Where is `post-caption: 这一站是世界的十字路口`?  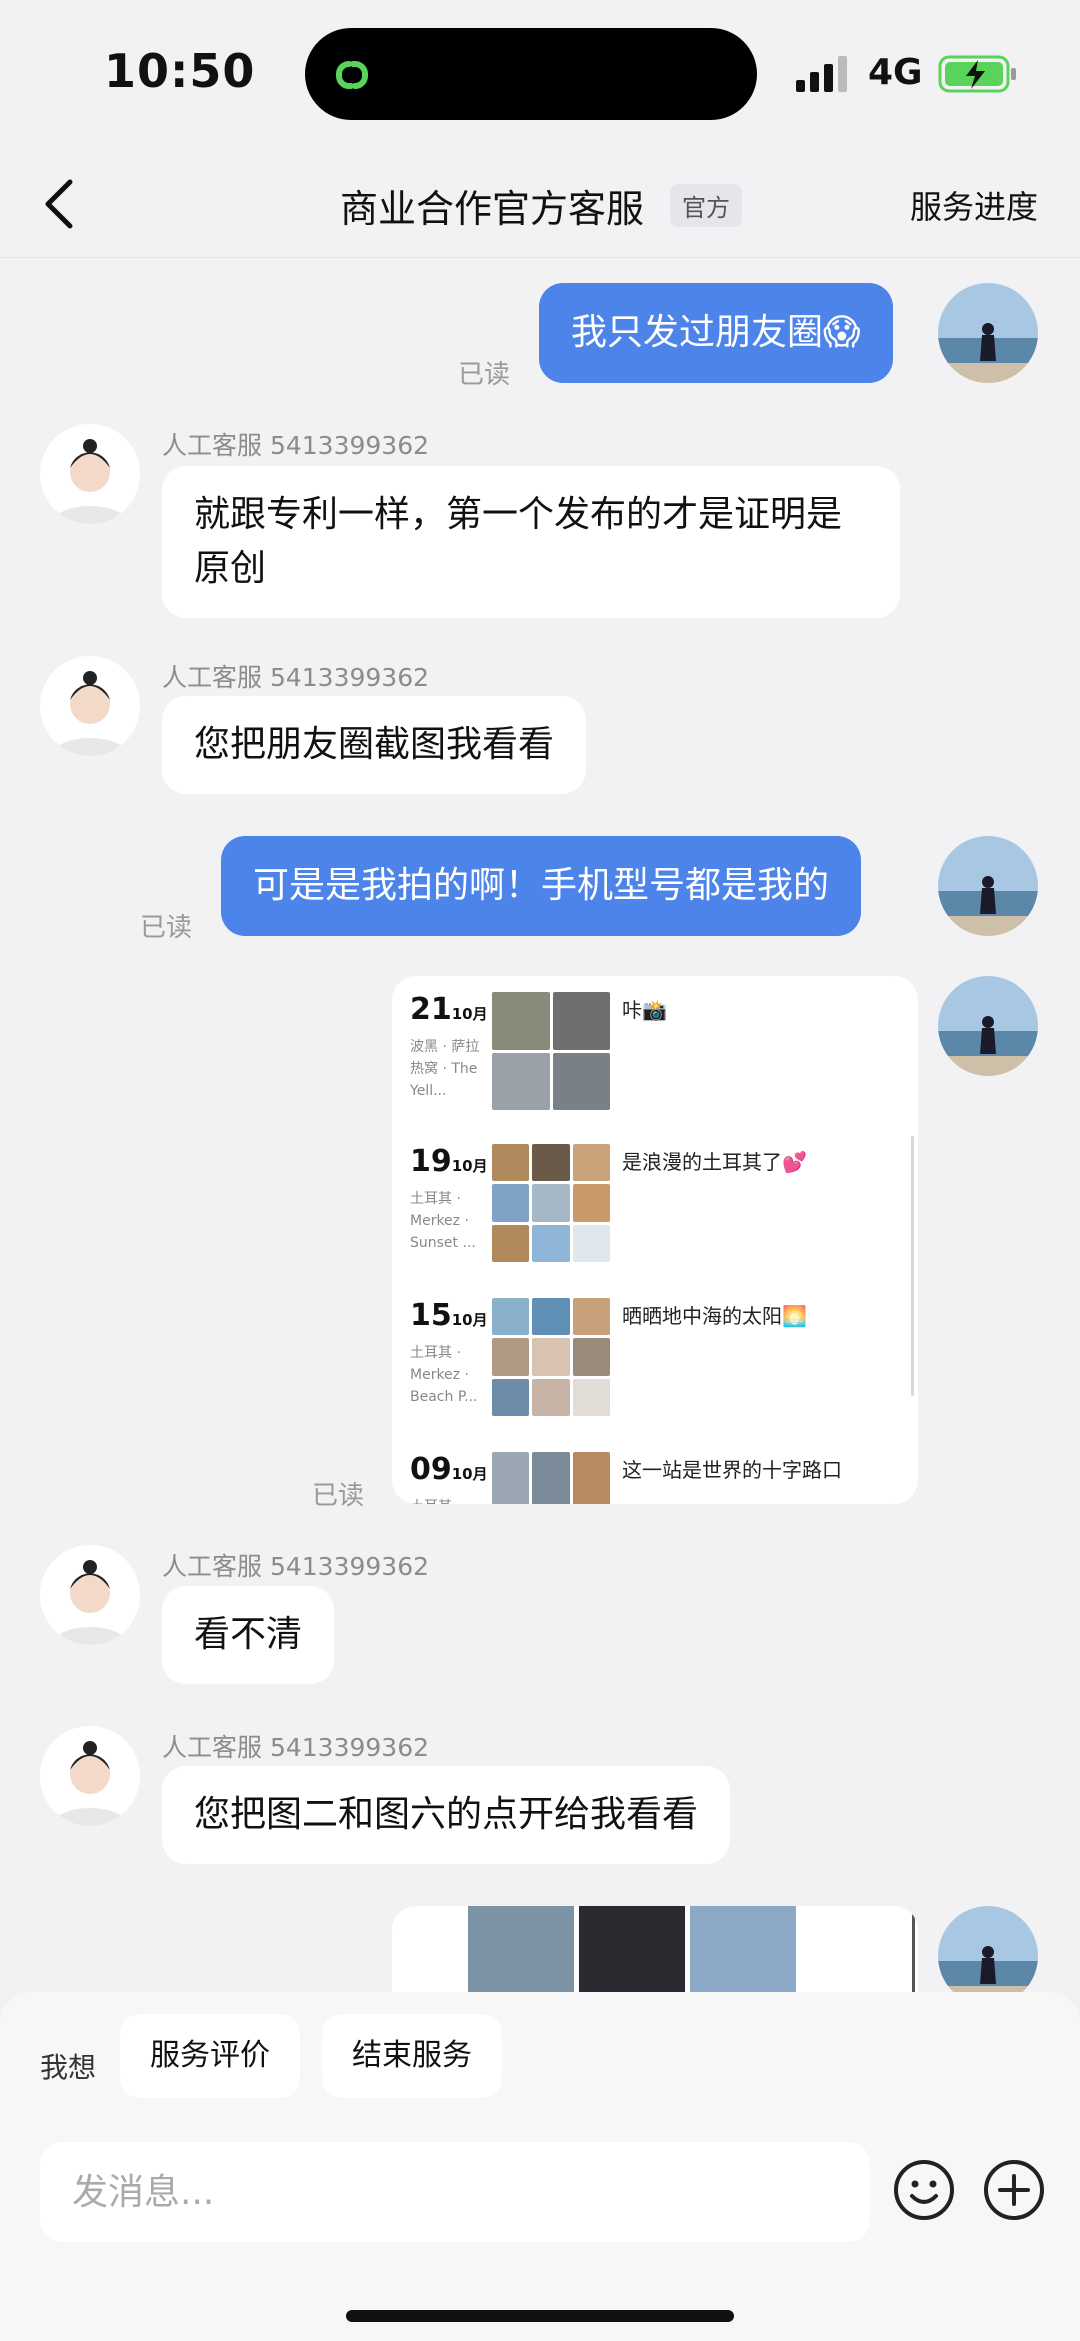
post-caption: 这一站是世界的十字路口 is located at coordinates (732, 1470).